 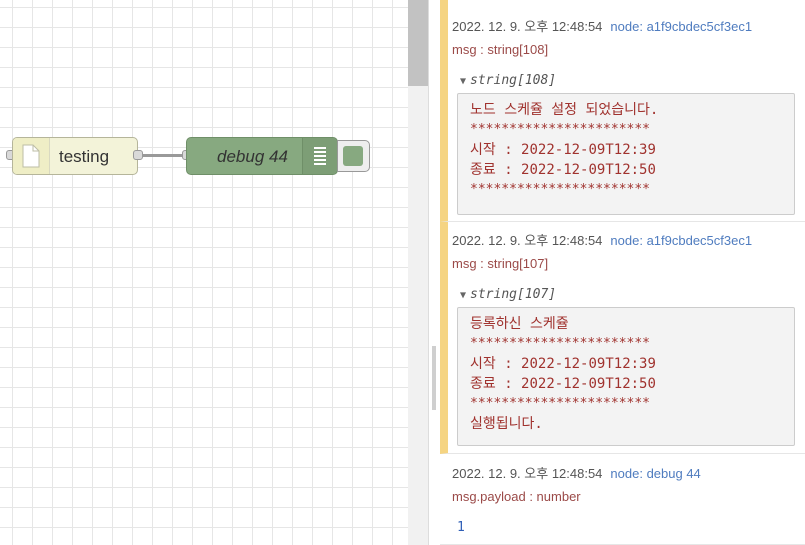 I want to click on debug-message-meta: 2022. 12. 9. 오후 12:48:54 node: debug 44, so click(x=576, y=472).